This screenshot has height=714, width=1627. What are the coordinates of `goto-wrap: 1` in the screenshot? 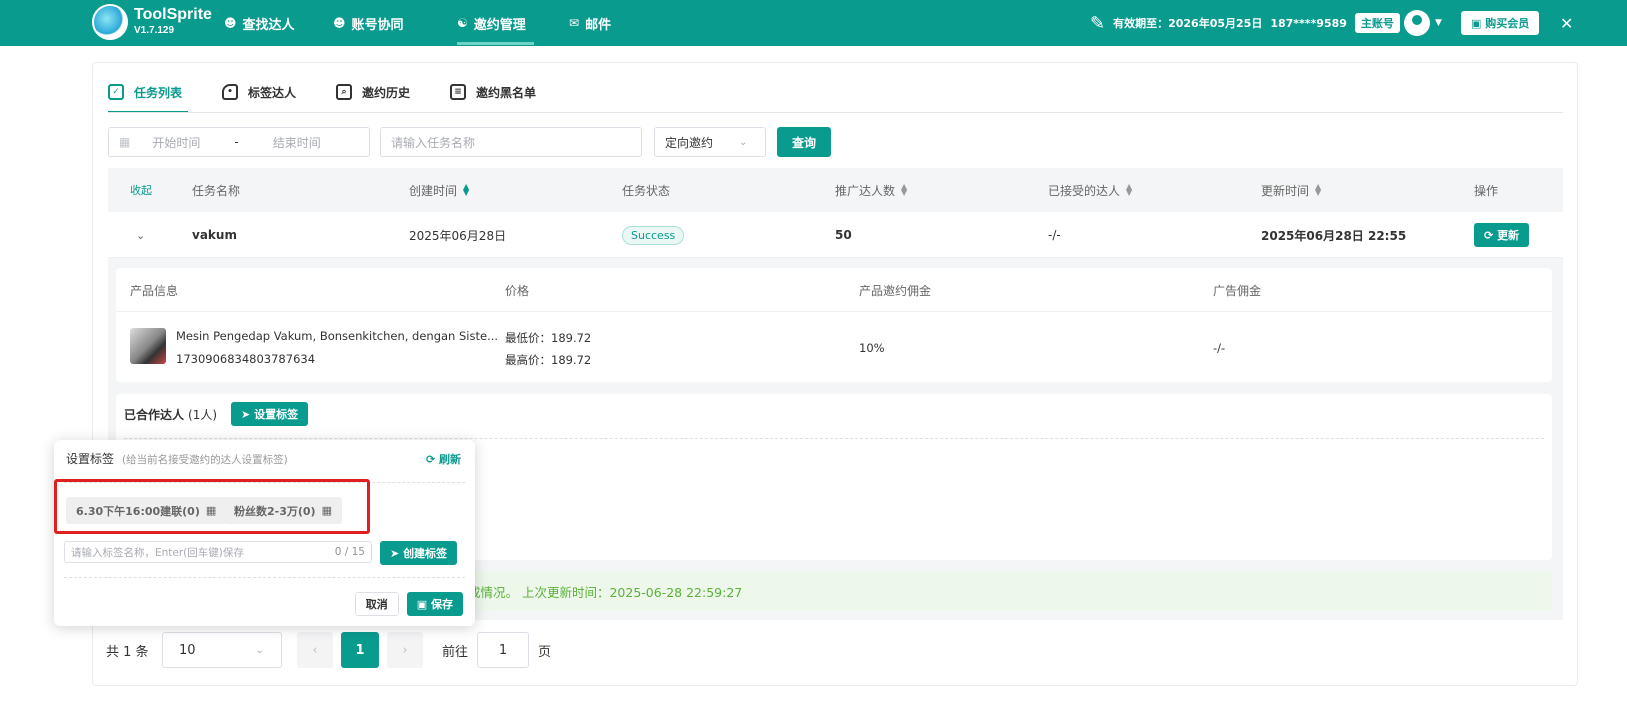 It's located at (503, 650).